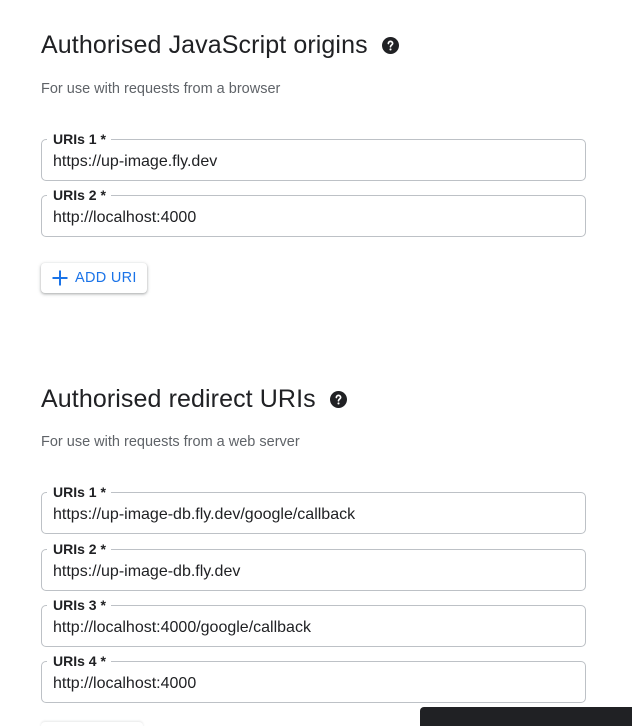 This screenshot has width=632, height=726. Describe the element at coordinates (92, 724) in the screenshot. I see `add-redirect-uri-button` at that location.